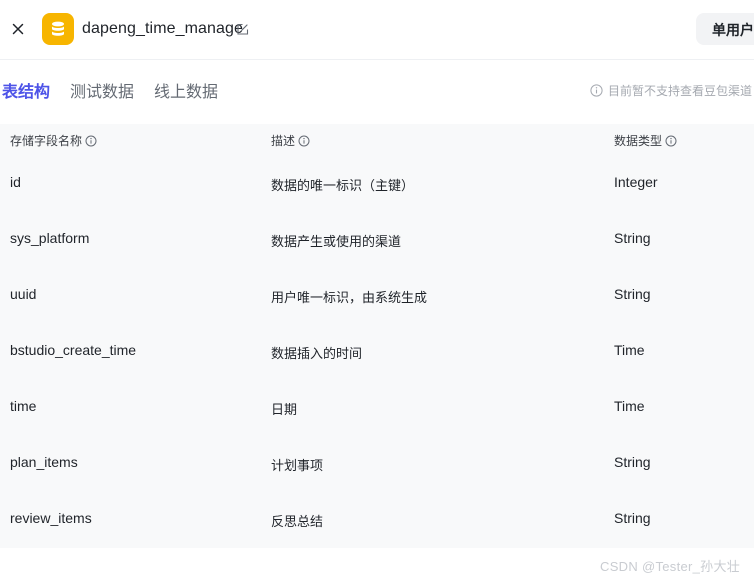  Describe the element at coordinates (336, 241) in the screenshot. I see `field-description: 数据产生或使用的渠道` at that location.